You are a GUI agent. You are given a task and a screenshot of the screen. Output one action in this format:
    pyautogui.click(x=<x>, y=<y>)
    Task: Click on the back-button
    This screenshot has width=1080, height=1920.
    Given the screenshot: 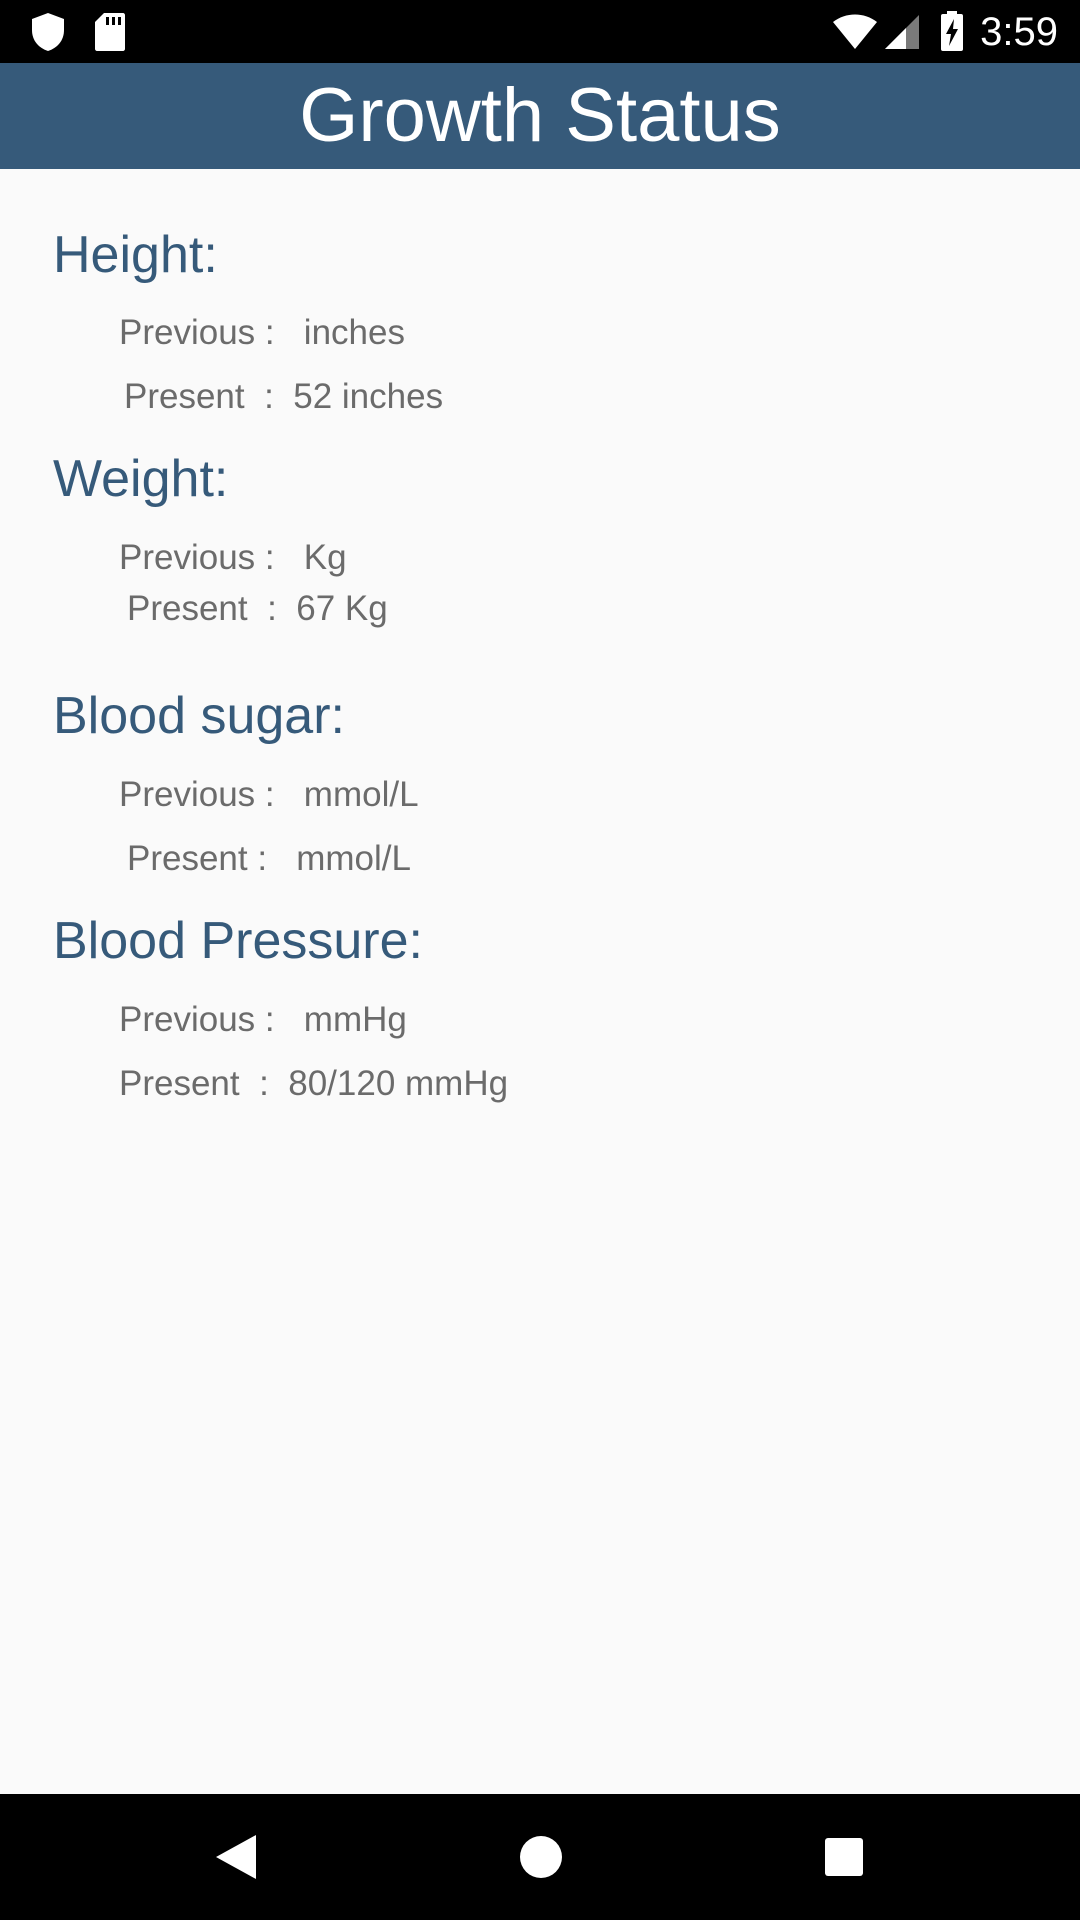 What is the action you would take?
    pyautogui.click(x=236, y=1857)
    